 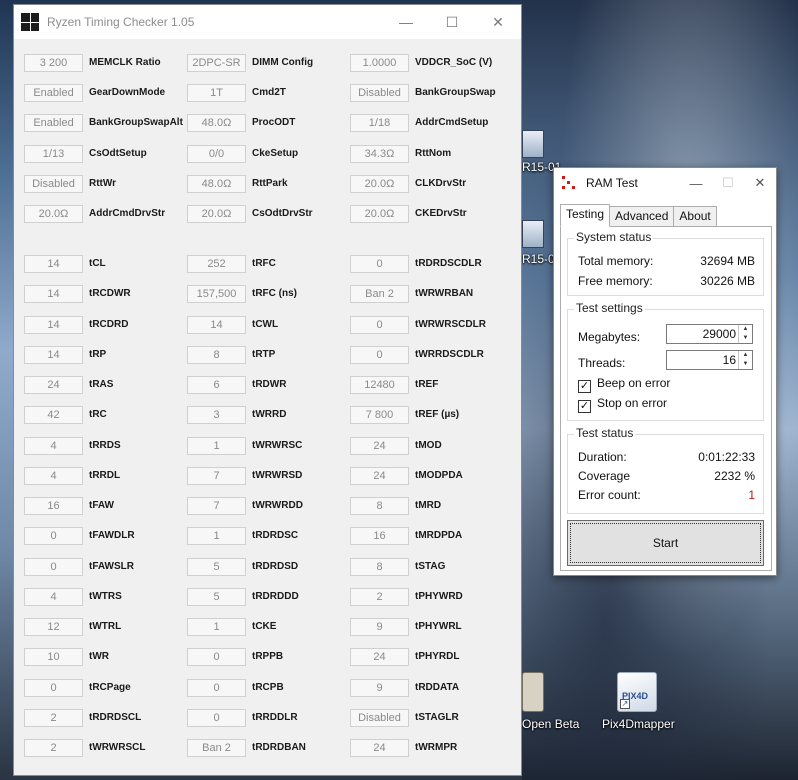 What do you see at coordinates (452, 22) in the screenshot?
I see `maximize-button: ☐` at bounding box center [452, 22].